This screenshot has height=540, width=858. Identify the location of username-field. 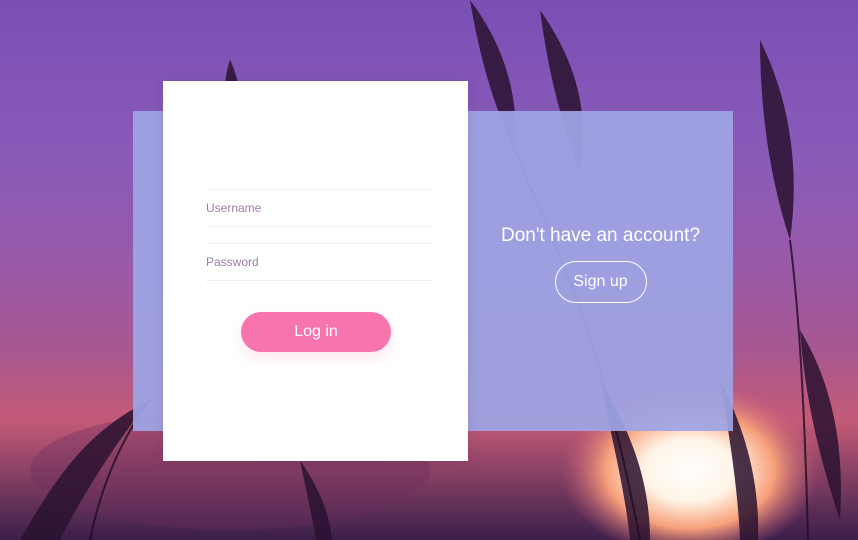
(319, 208).